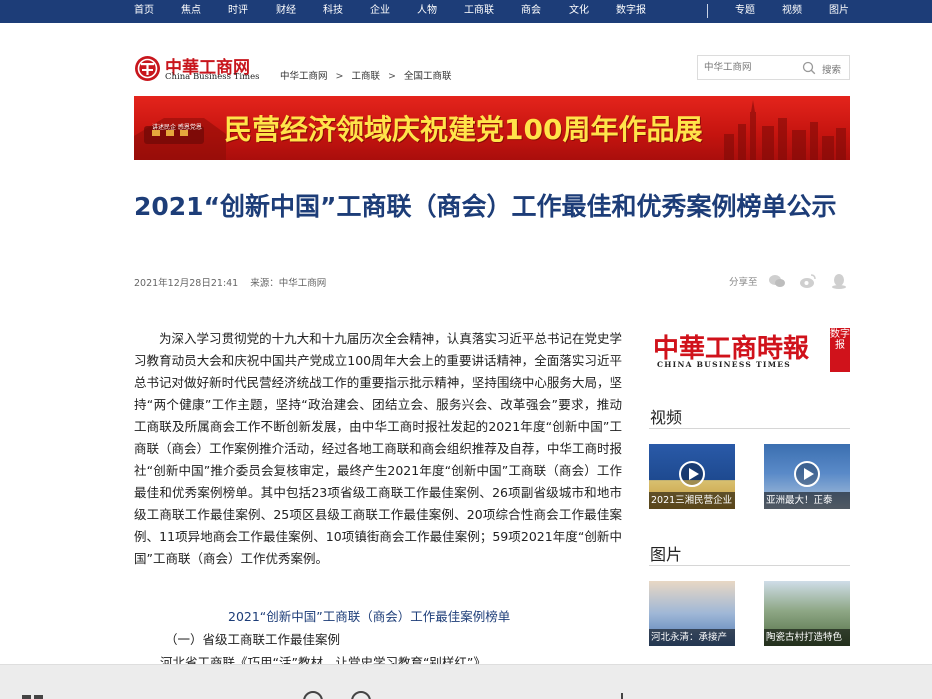  I want to click on weibo-icon, so click(808, 281).